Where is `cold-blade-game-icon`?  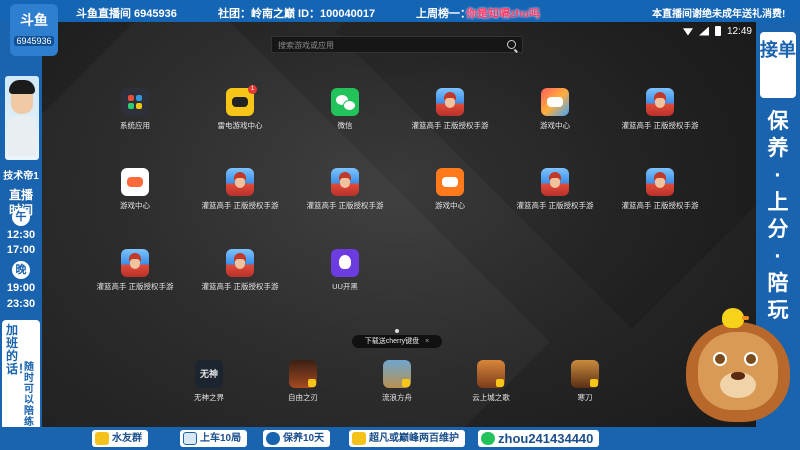 cold-blade-game-icon is located at coordinates (585, 374).